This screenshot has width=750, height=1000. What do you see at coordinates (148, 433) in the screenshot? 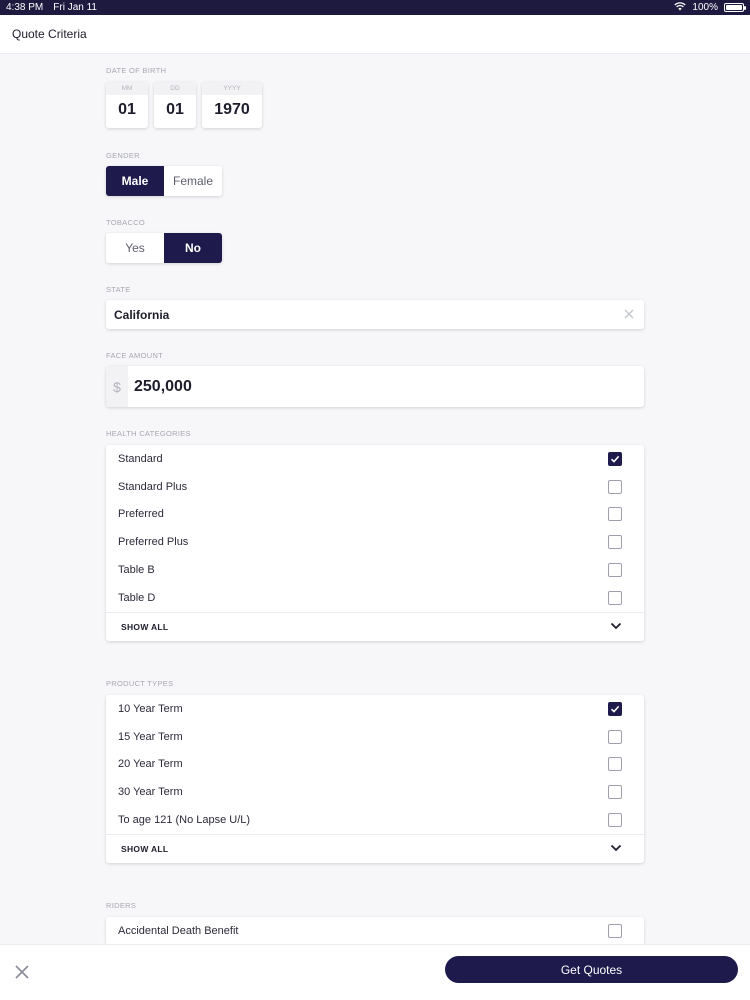
I see `health-categories-label: HEALTH CATEGORIES` at bounding box center [148, 433].